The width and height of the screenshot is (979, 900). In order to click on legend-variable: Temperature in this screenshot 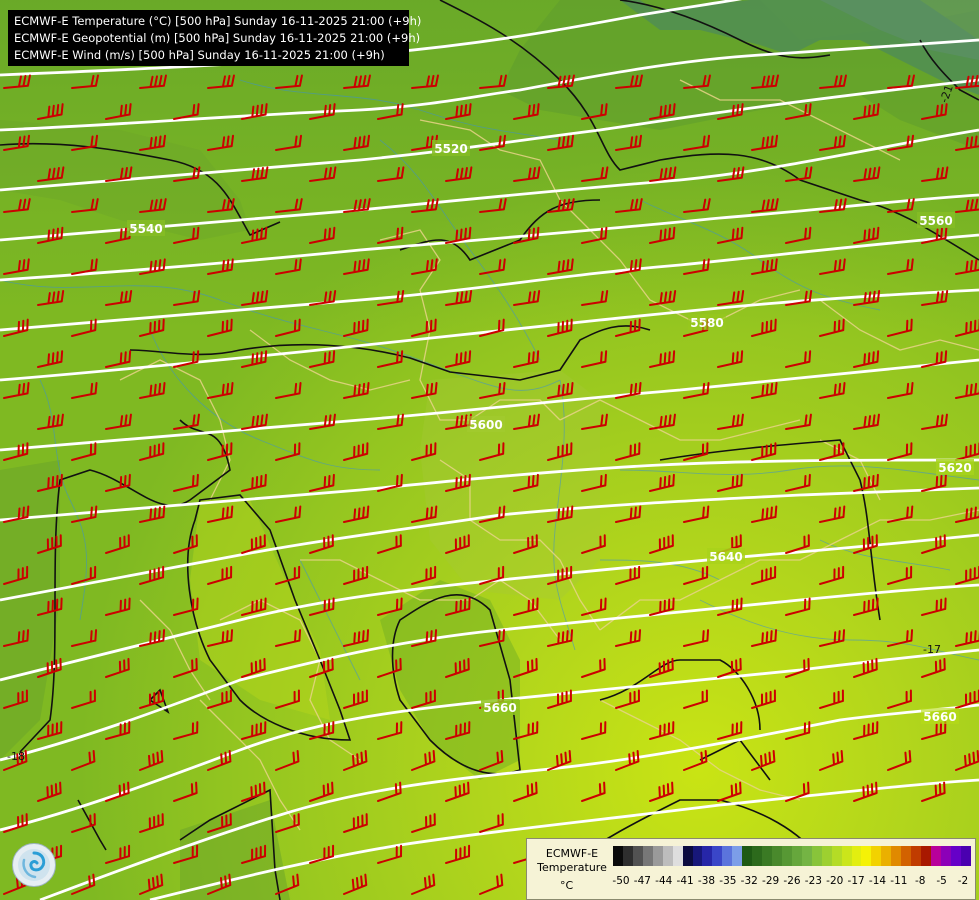, I will do `click(572, 867)`.